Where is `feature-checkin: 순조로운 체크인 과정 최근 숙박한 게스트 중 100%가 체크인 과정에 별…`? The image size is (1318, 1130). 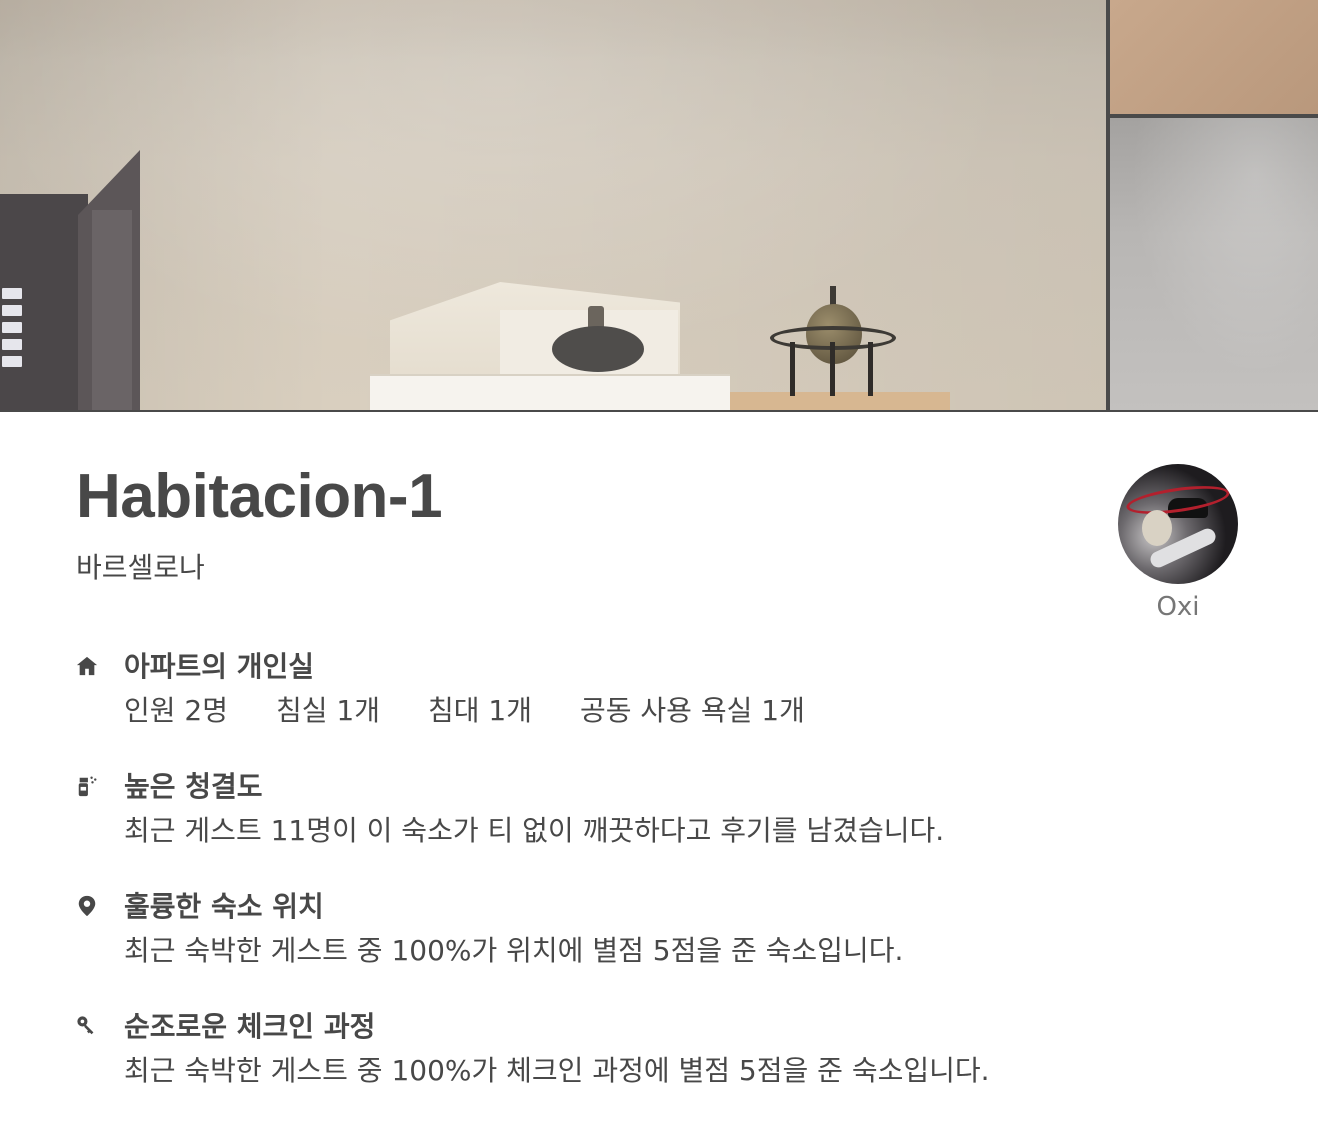
feature-checkin: 순조로운 체크인 과정 최근 숙박한 게스트 중 100%가 체크인 과정에 별… is located at coordinates (626, 1066).